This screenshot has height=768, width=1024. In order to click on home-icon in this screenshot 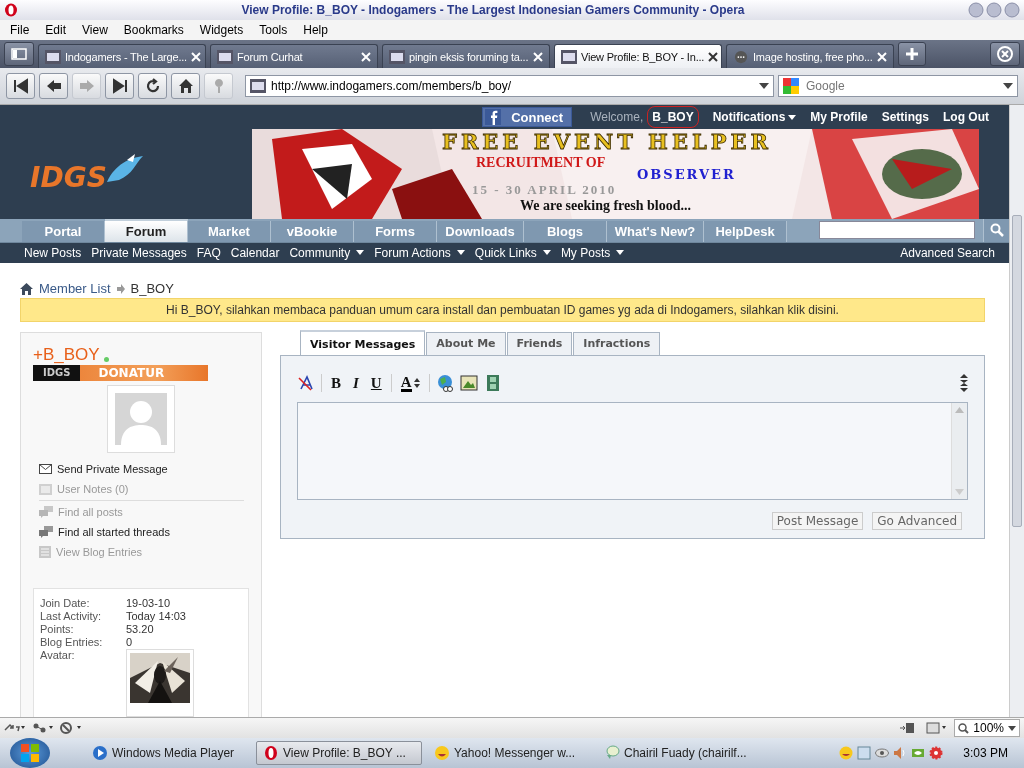, I will do `click(26, 288)`.